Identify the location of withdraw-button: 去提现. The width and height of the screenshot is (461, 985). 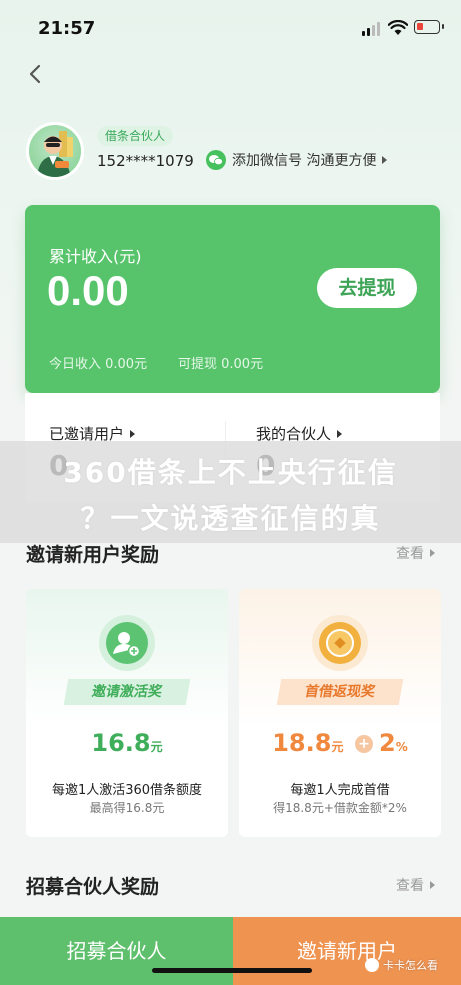
(367, 288).